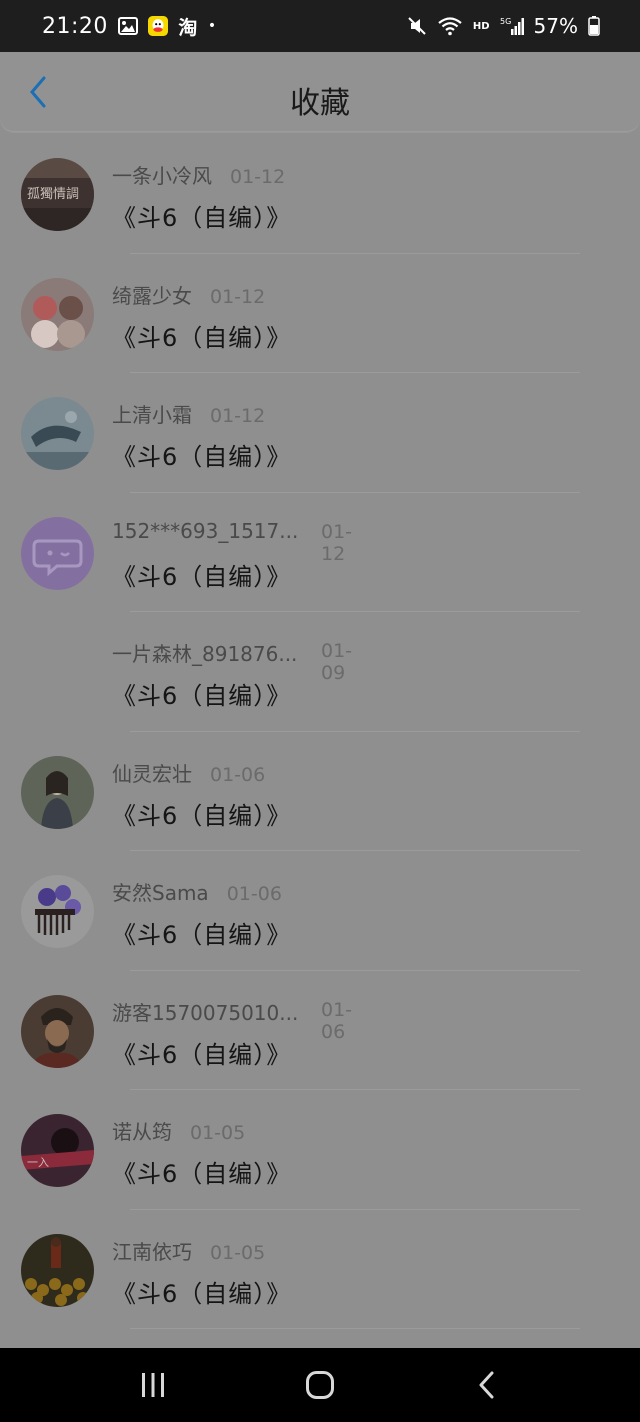 The height and width of the screenshot is (1422, 640). Describe the element at coordinates (57, 911) in the screenshot. I see `flower-comb-avatar` at that location.